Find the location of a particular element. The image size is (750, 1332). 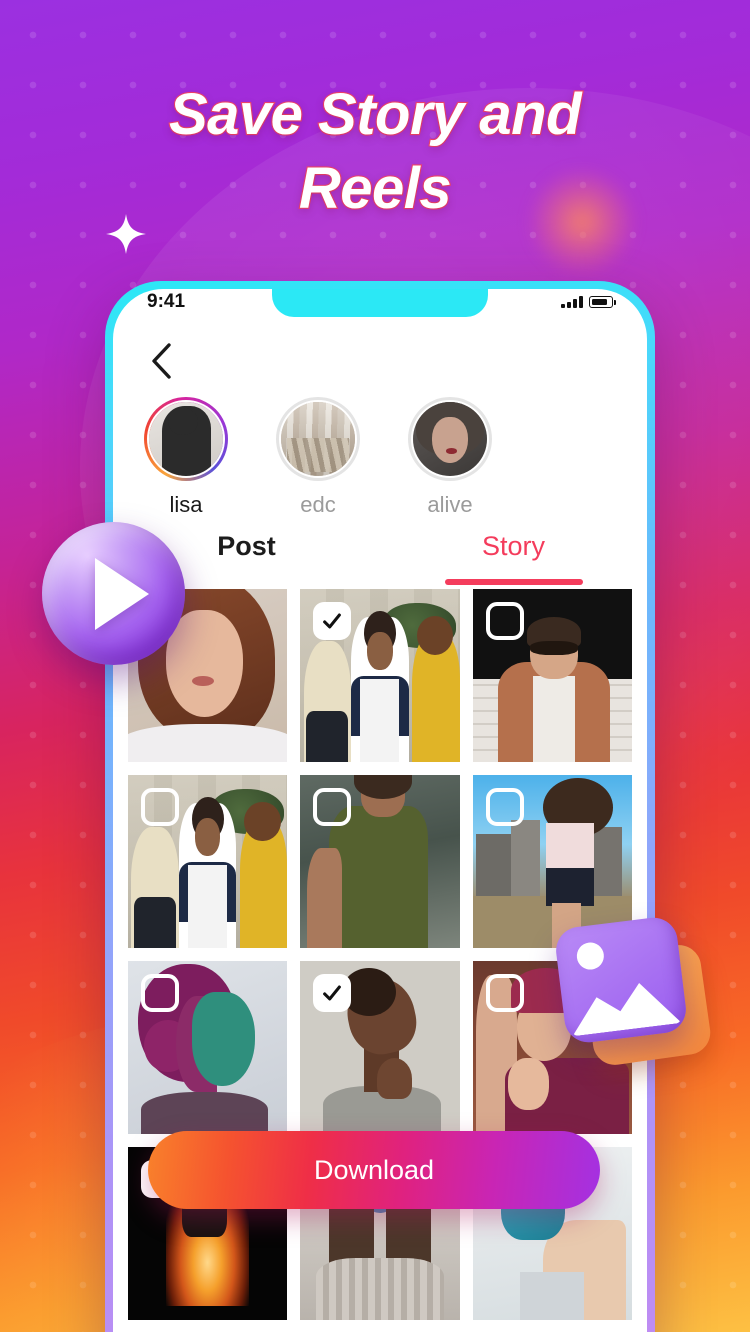

avatar-image-lisa is located at coordinates (186, 439).